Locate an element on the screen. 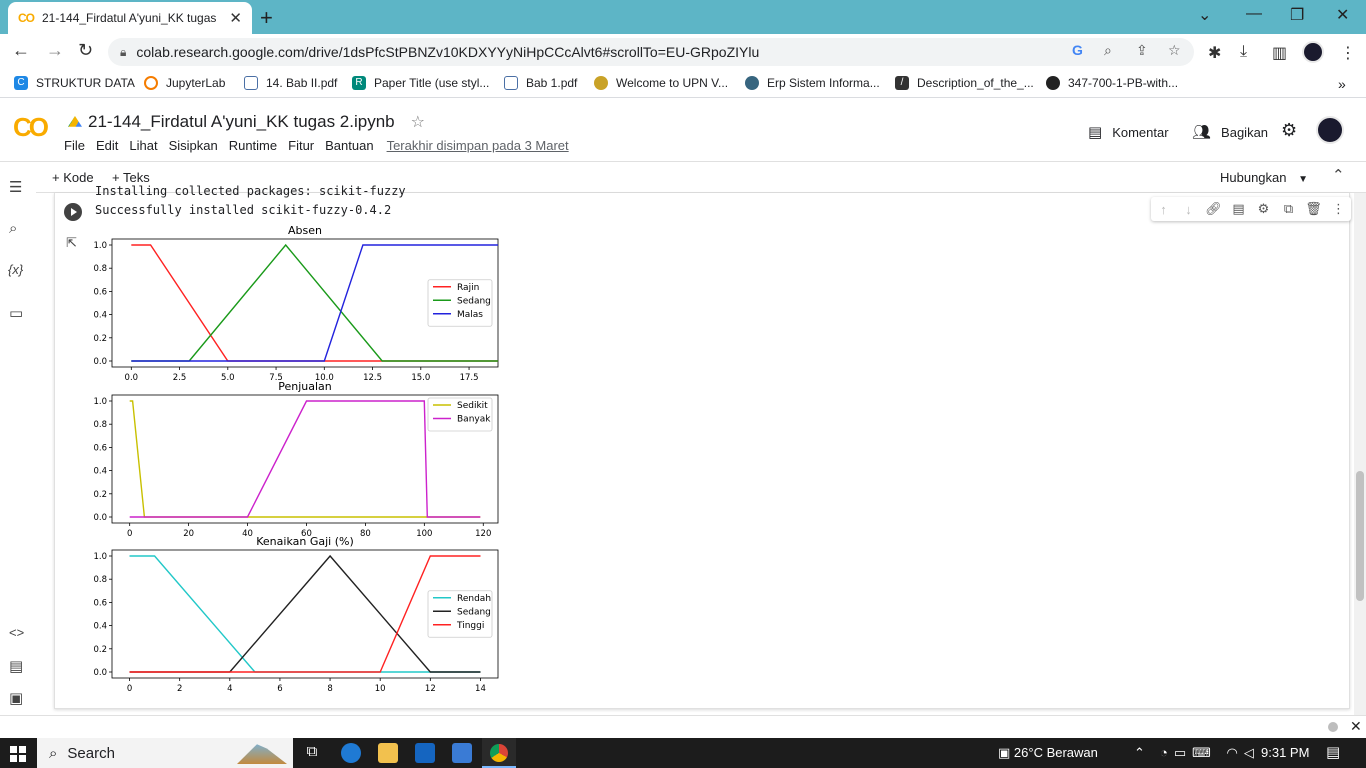 Image resolution: width=1366 pixels, height=768 pixels. close-window-icon: ✕ is located at coordinates (1342, 15).